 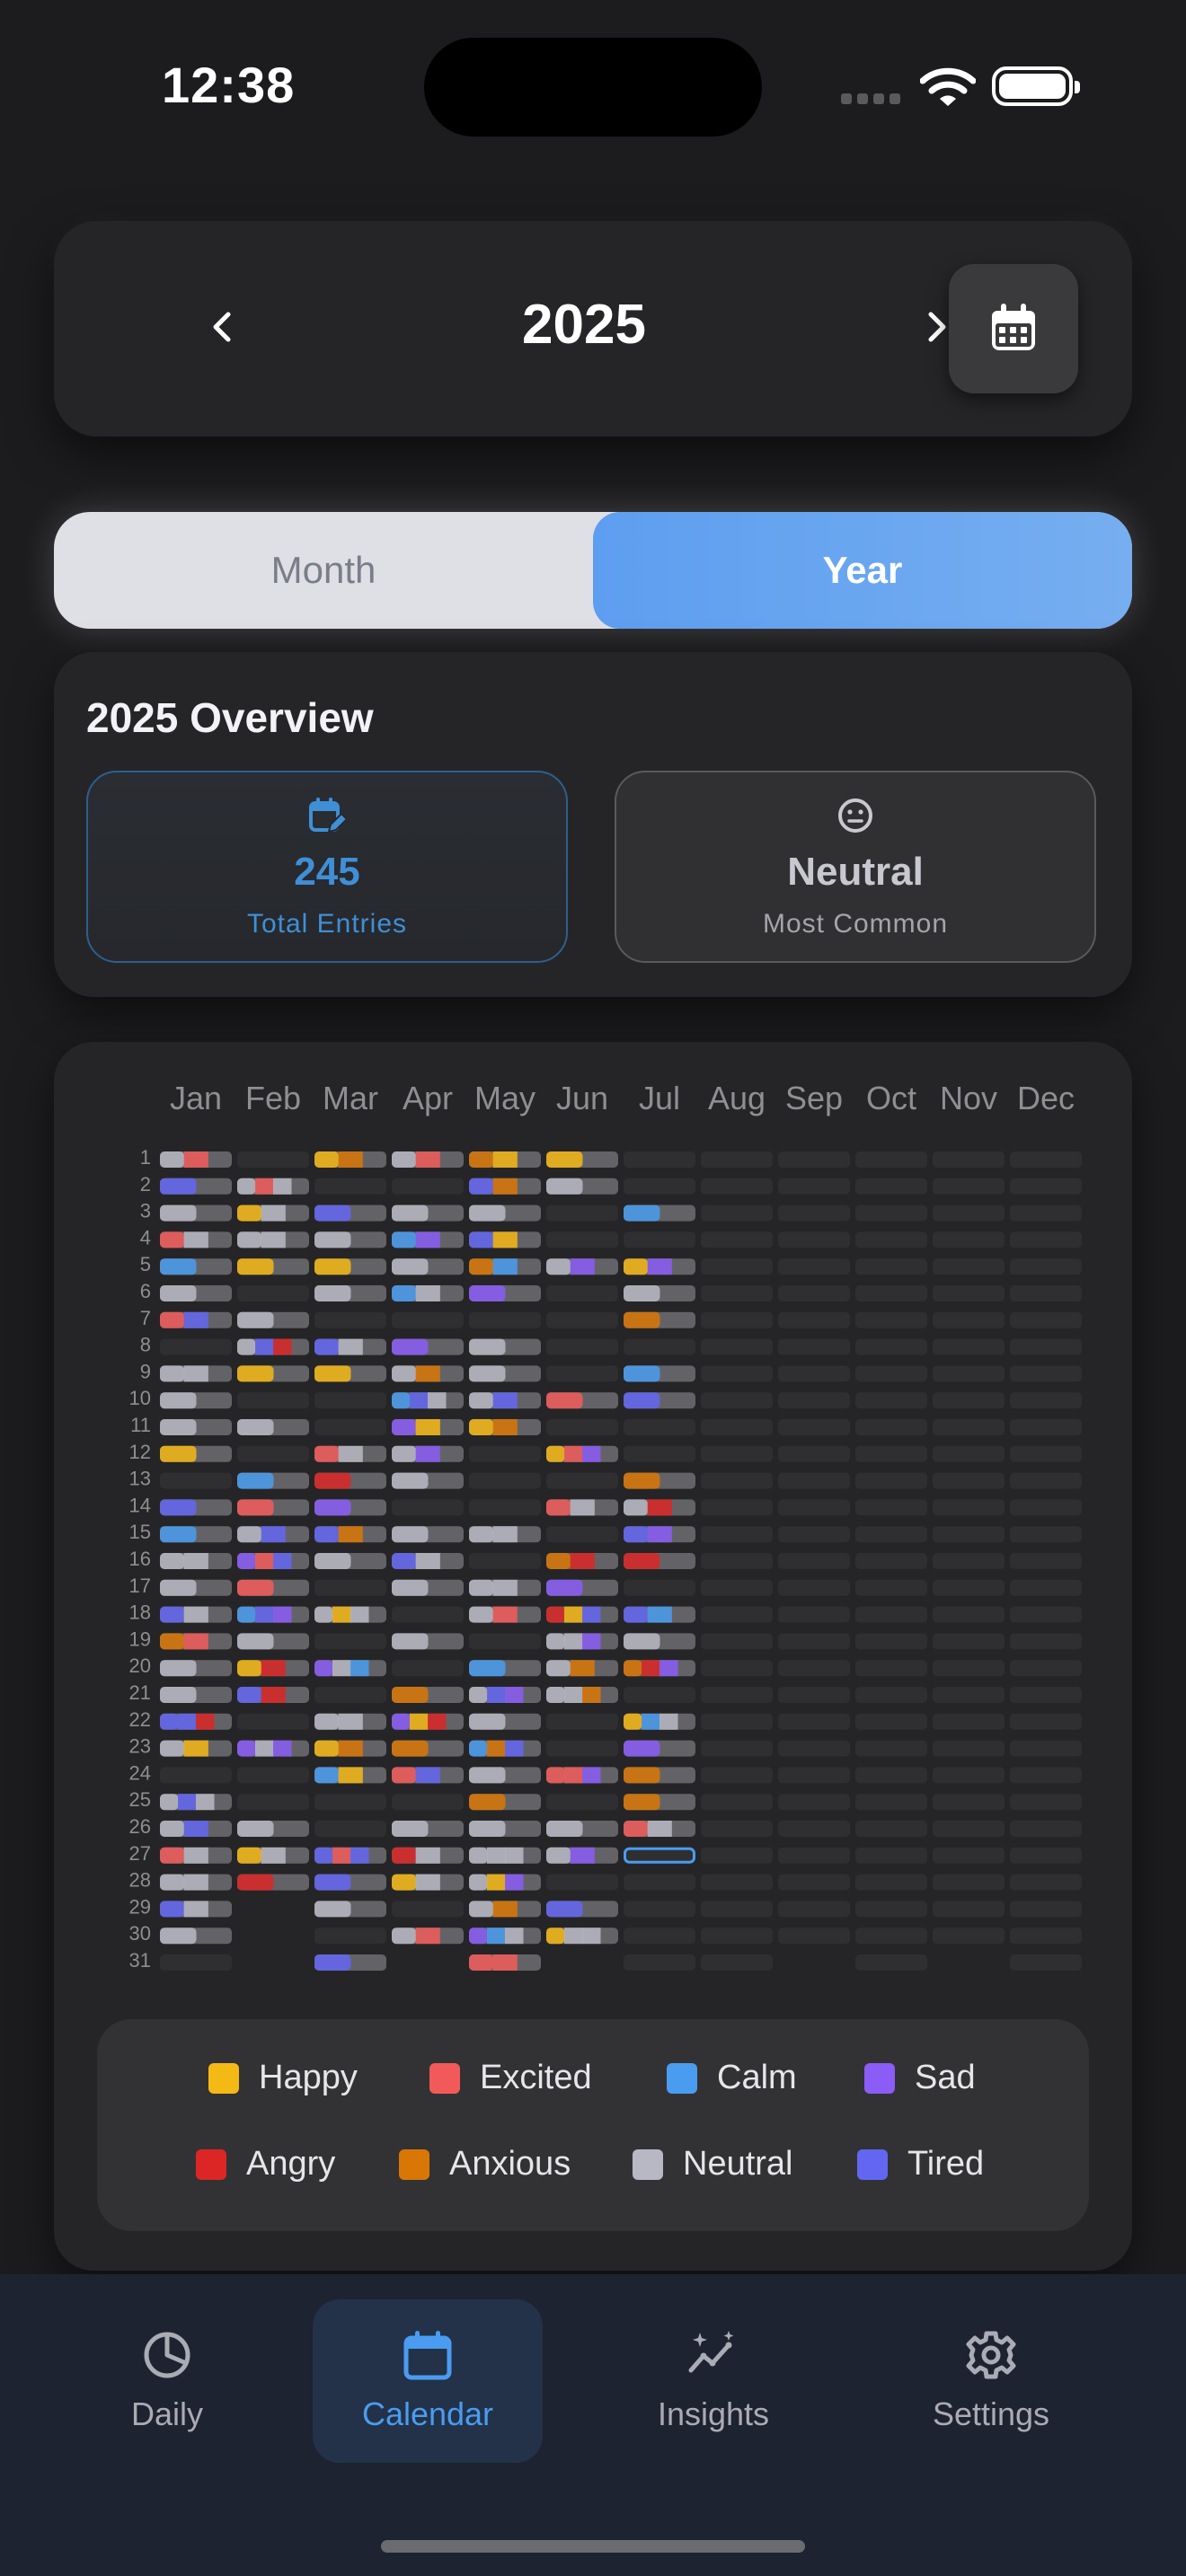 What do you see at coordinates (223, 327) in the screenshot?
I see `previous-year-button` at bounding box center [223, 327].